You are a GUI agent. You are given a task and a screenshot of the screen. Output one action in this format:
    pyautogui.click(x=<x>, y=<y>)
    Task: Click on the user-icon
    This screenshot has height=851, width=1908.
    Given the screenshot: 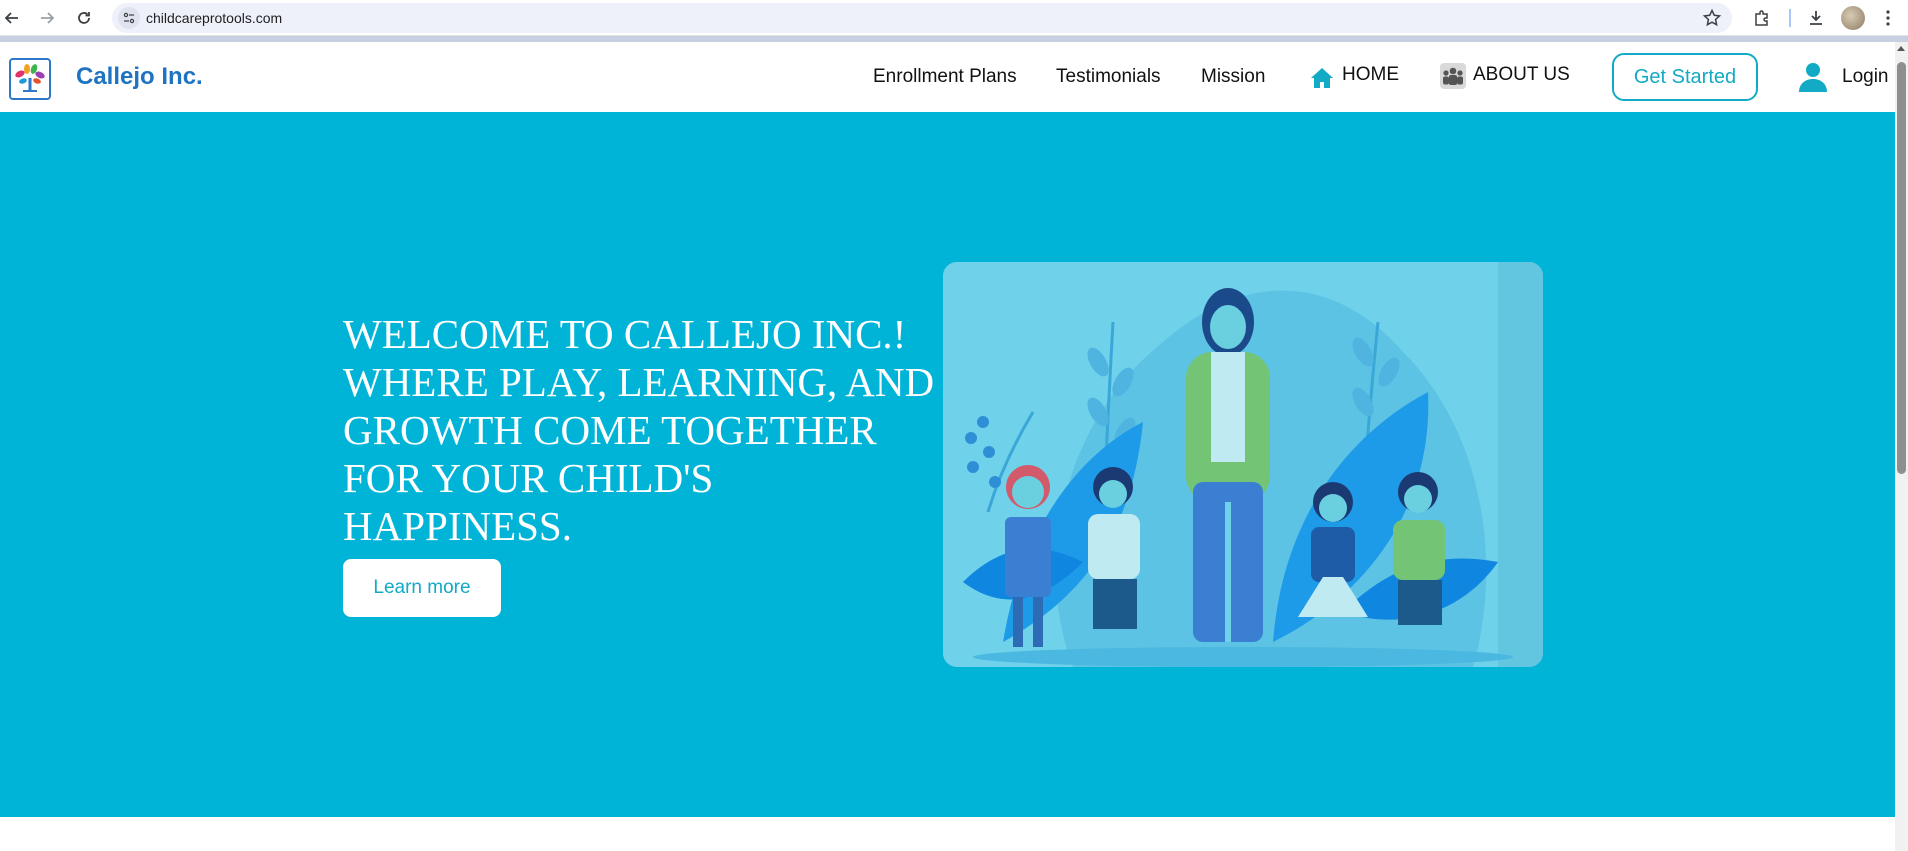 What is the action you would take?
    pyautogui.click(x=1813, y=77)
    